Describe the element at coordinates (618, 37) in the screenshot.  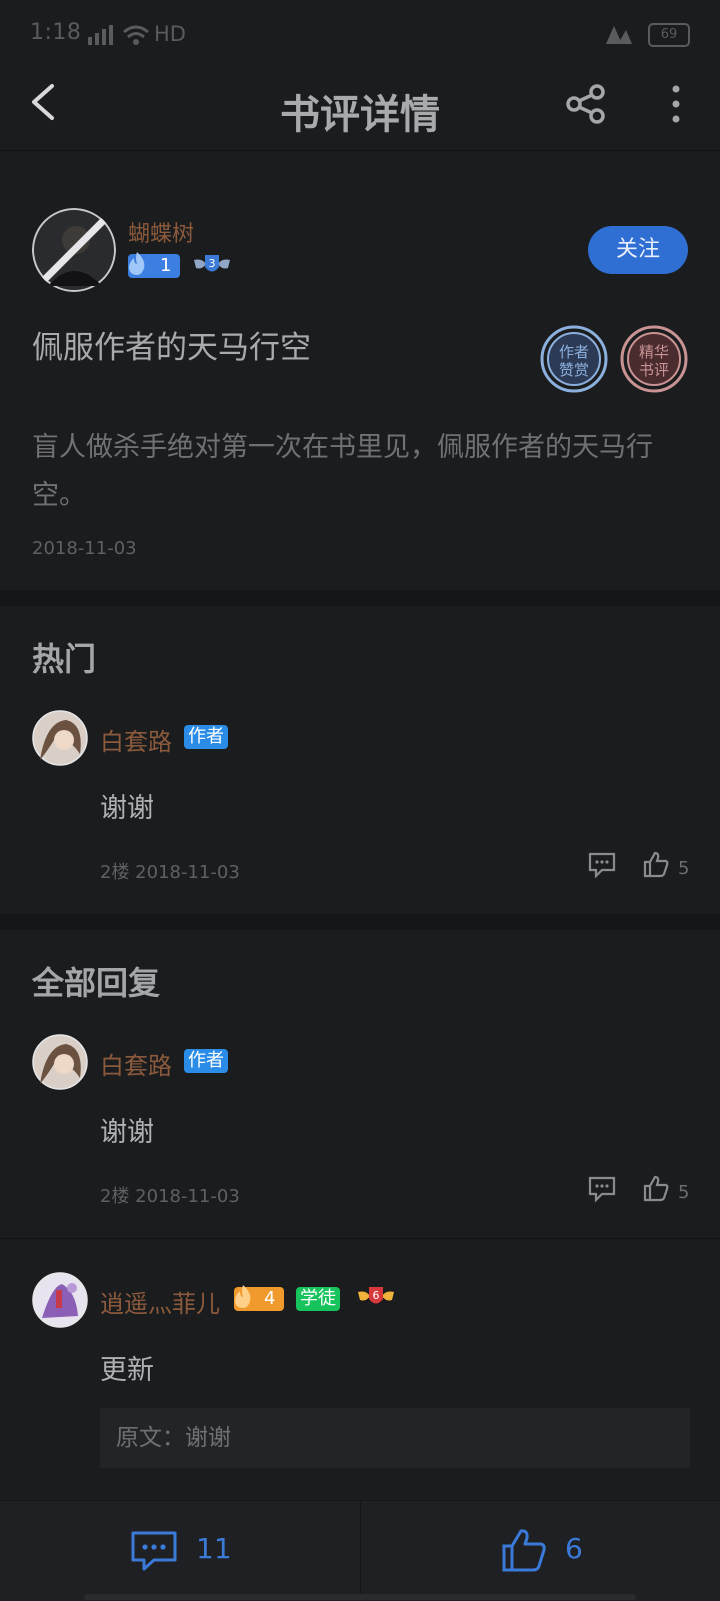
I see `notification-icon` at that location.